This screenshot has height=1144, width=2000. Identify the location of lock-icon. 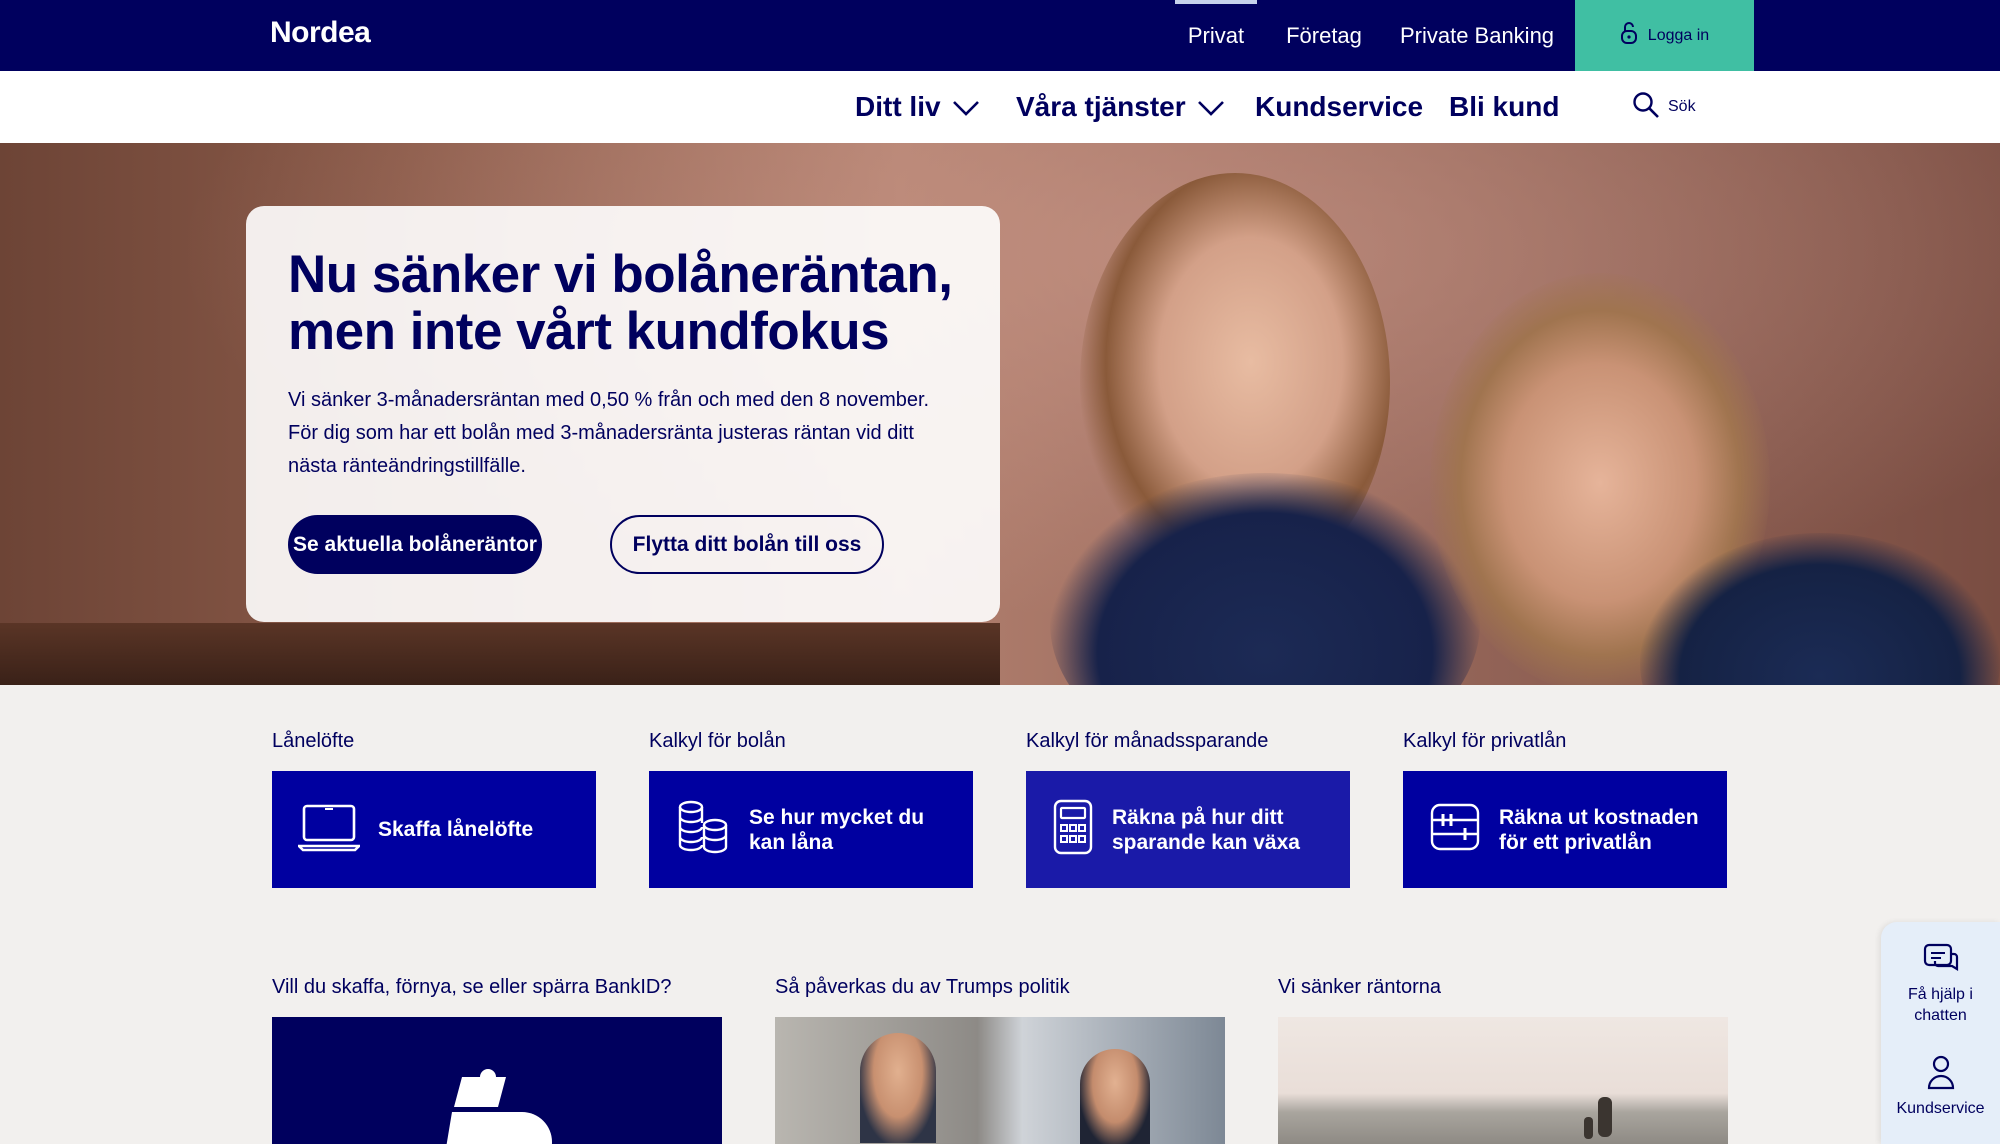
(1629, 35).